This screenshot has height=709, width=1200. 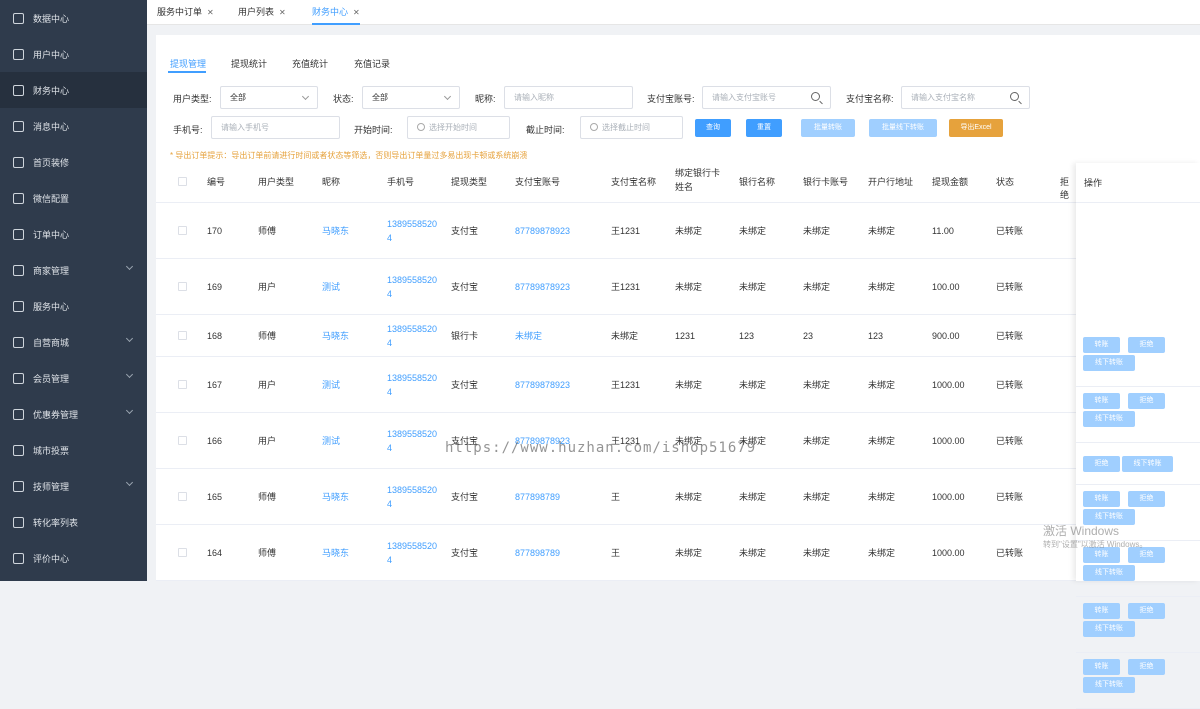 What do you see at coordinates (276, 182) in the screenshot?
I see `col-user-type: 用户类型` at bounding box center [276, 182].